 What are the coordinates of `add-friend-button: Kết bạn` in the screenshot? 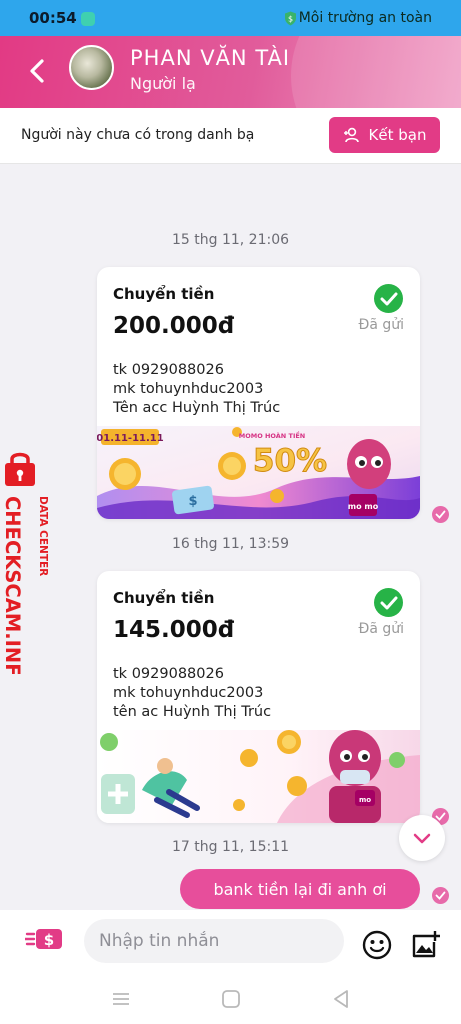 It's located at (384, 135).